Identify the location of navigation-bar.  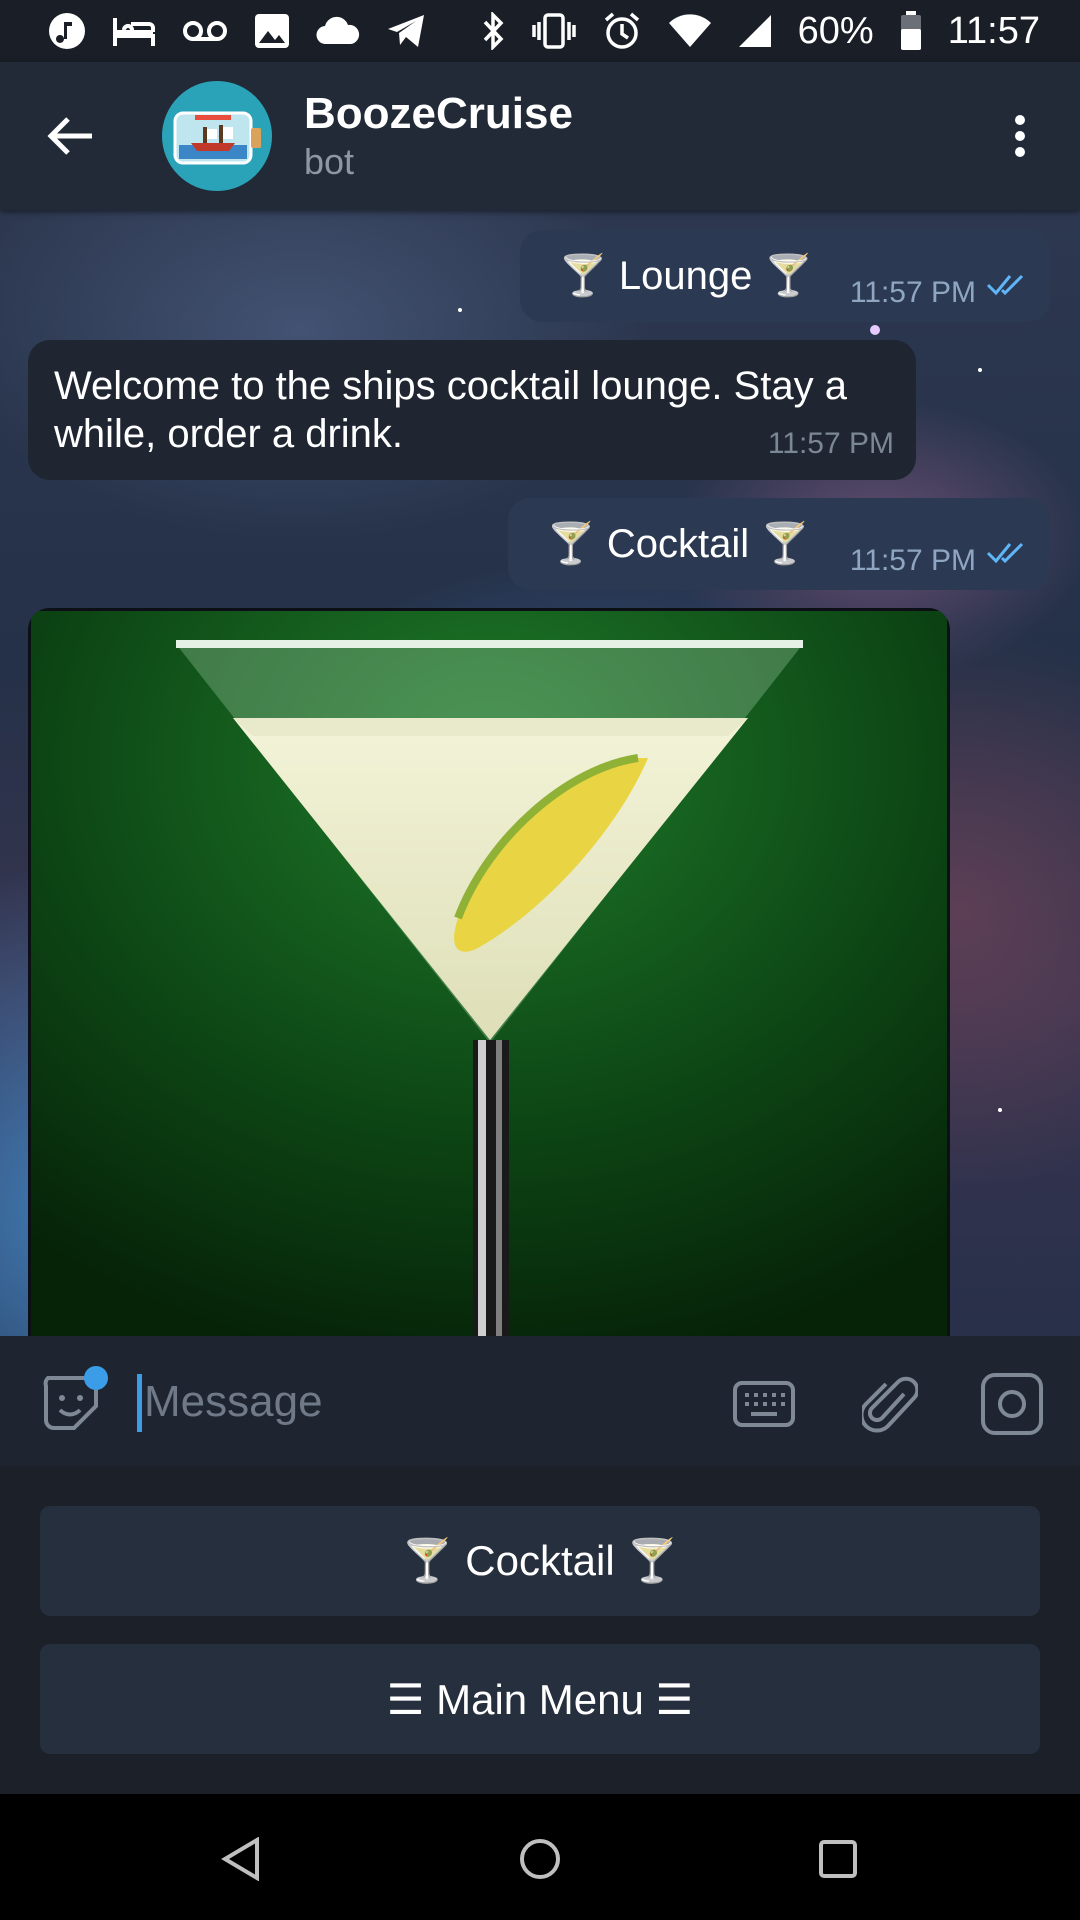
(540, 1857).